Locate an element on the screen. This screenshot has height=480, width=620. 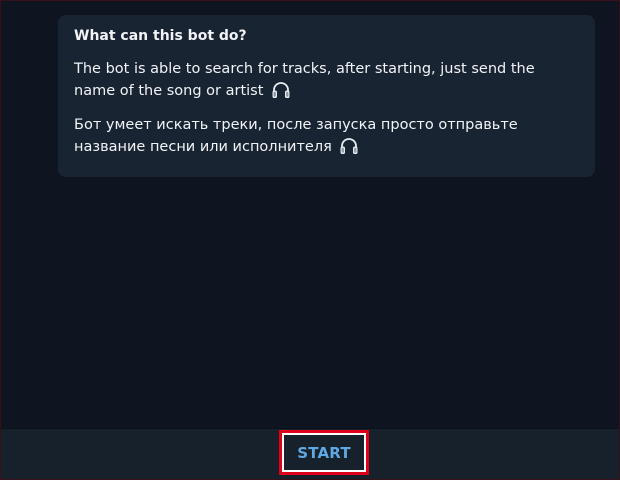
bottom-bar: START is located at coordinates (310, 453).